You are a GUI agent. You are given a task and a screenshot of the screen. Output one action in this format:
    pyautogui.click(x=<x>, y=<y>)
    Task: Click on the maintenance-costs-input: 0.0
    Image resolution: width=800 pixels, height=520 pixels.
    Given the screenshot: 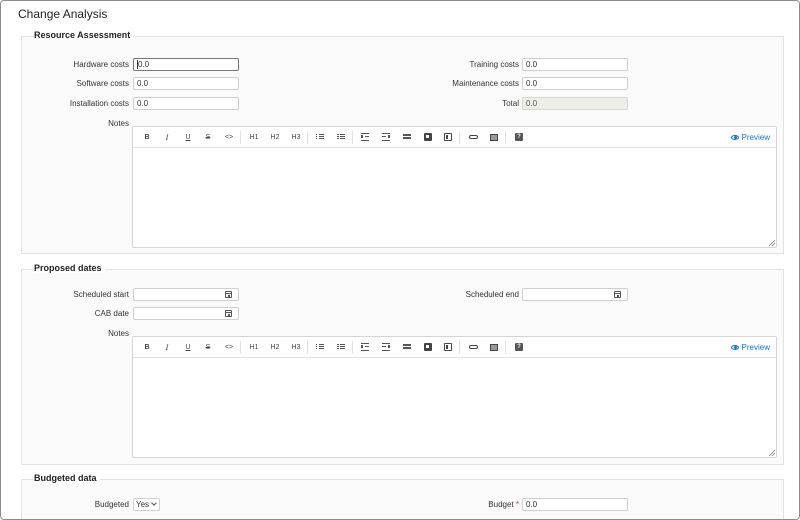 What is the action you would take?
    pyautogui.click(x=575, y=83)
    